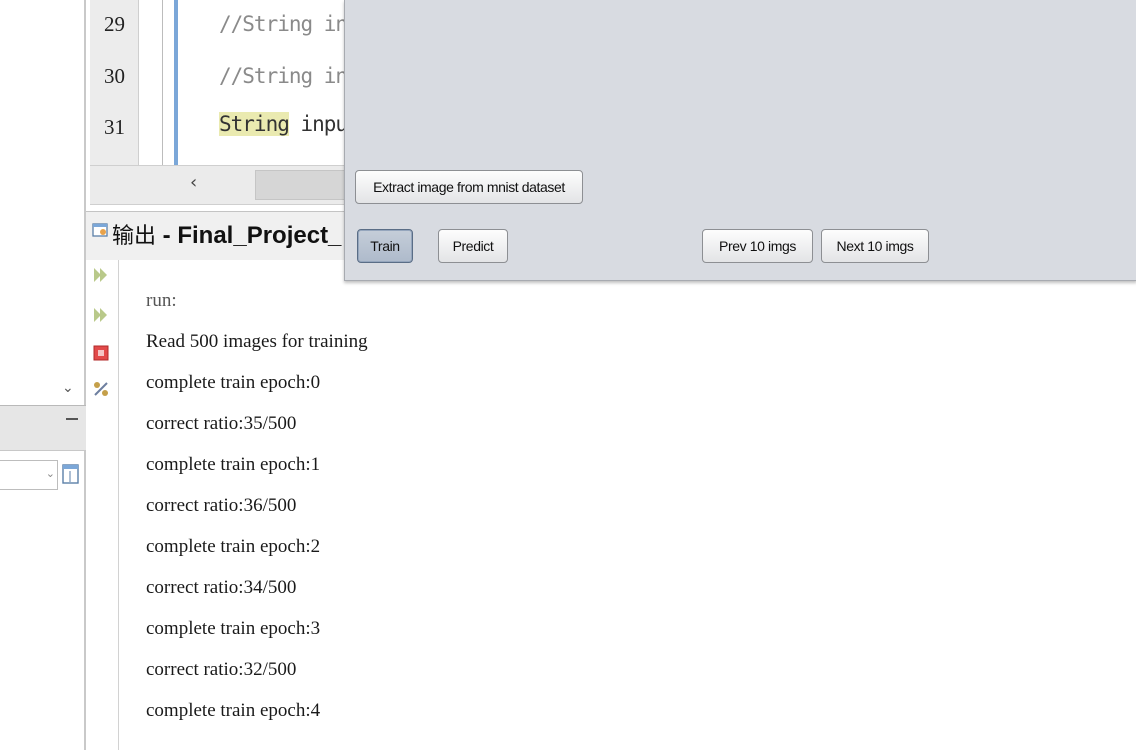 Image resolution: width=1136 pixels, height=750 pixels. What do you see at coordinates (233, 382) in the screenshot?
I see `console-line: complete train epoch:0` at bounding box center [233, 382].